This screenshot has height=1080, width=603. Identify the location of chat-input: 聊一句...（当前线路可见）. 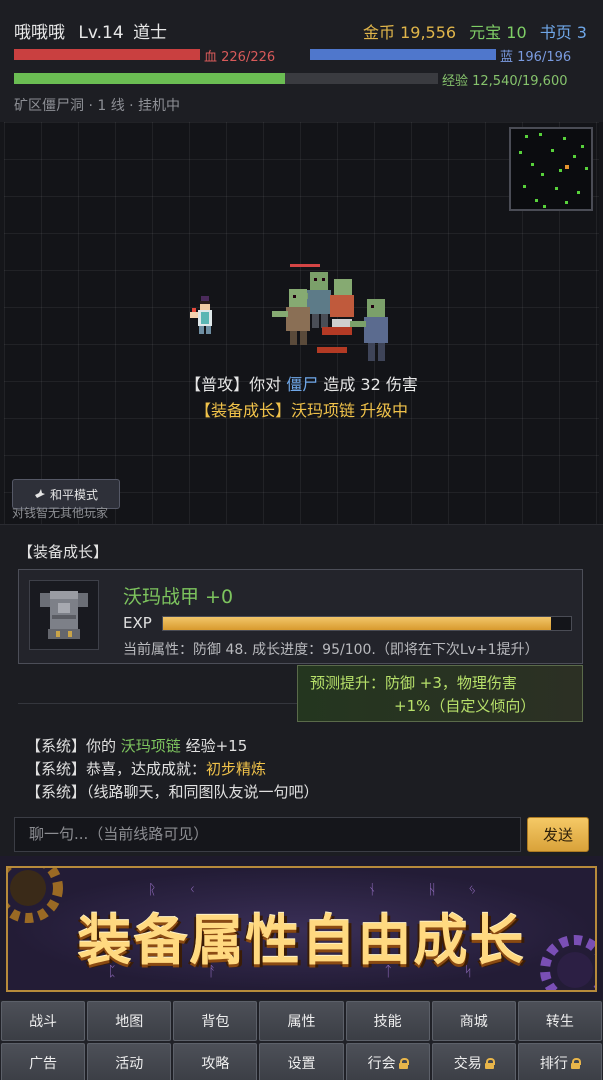
(267, 834).